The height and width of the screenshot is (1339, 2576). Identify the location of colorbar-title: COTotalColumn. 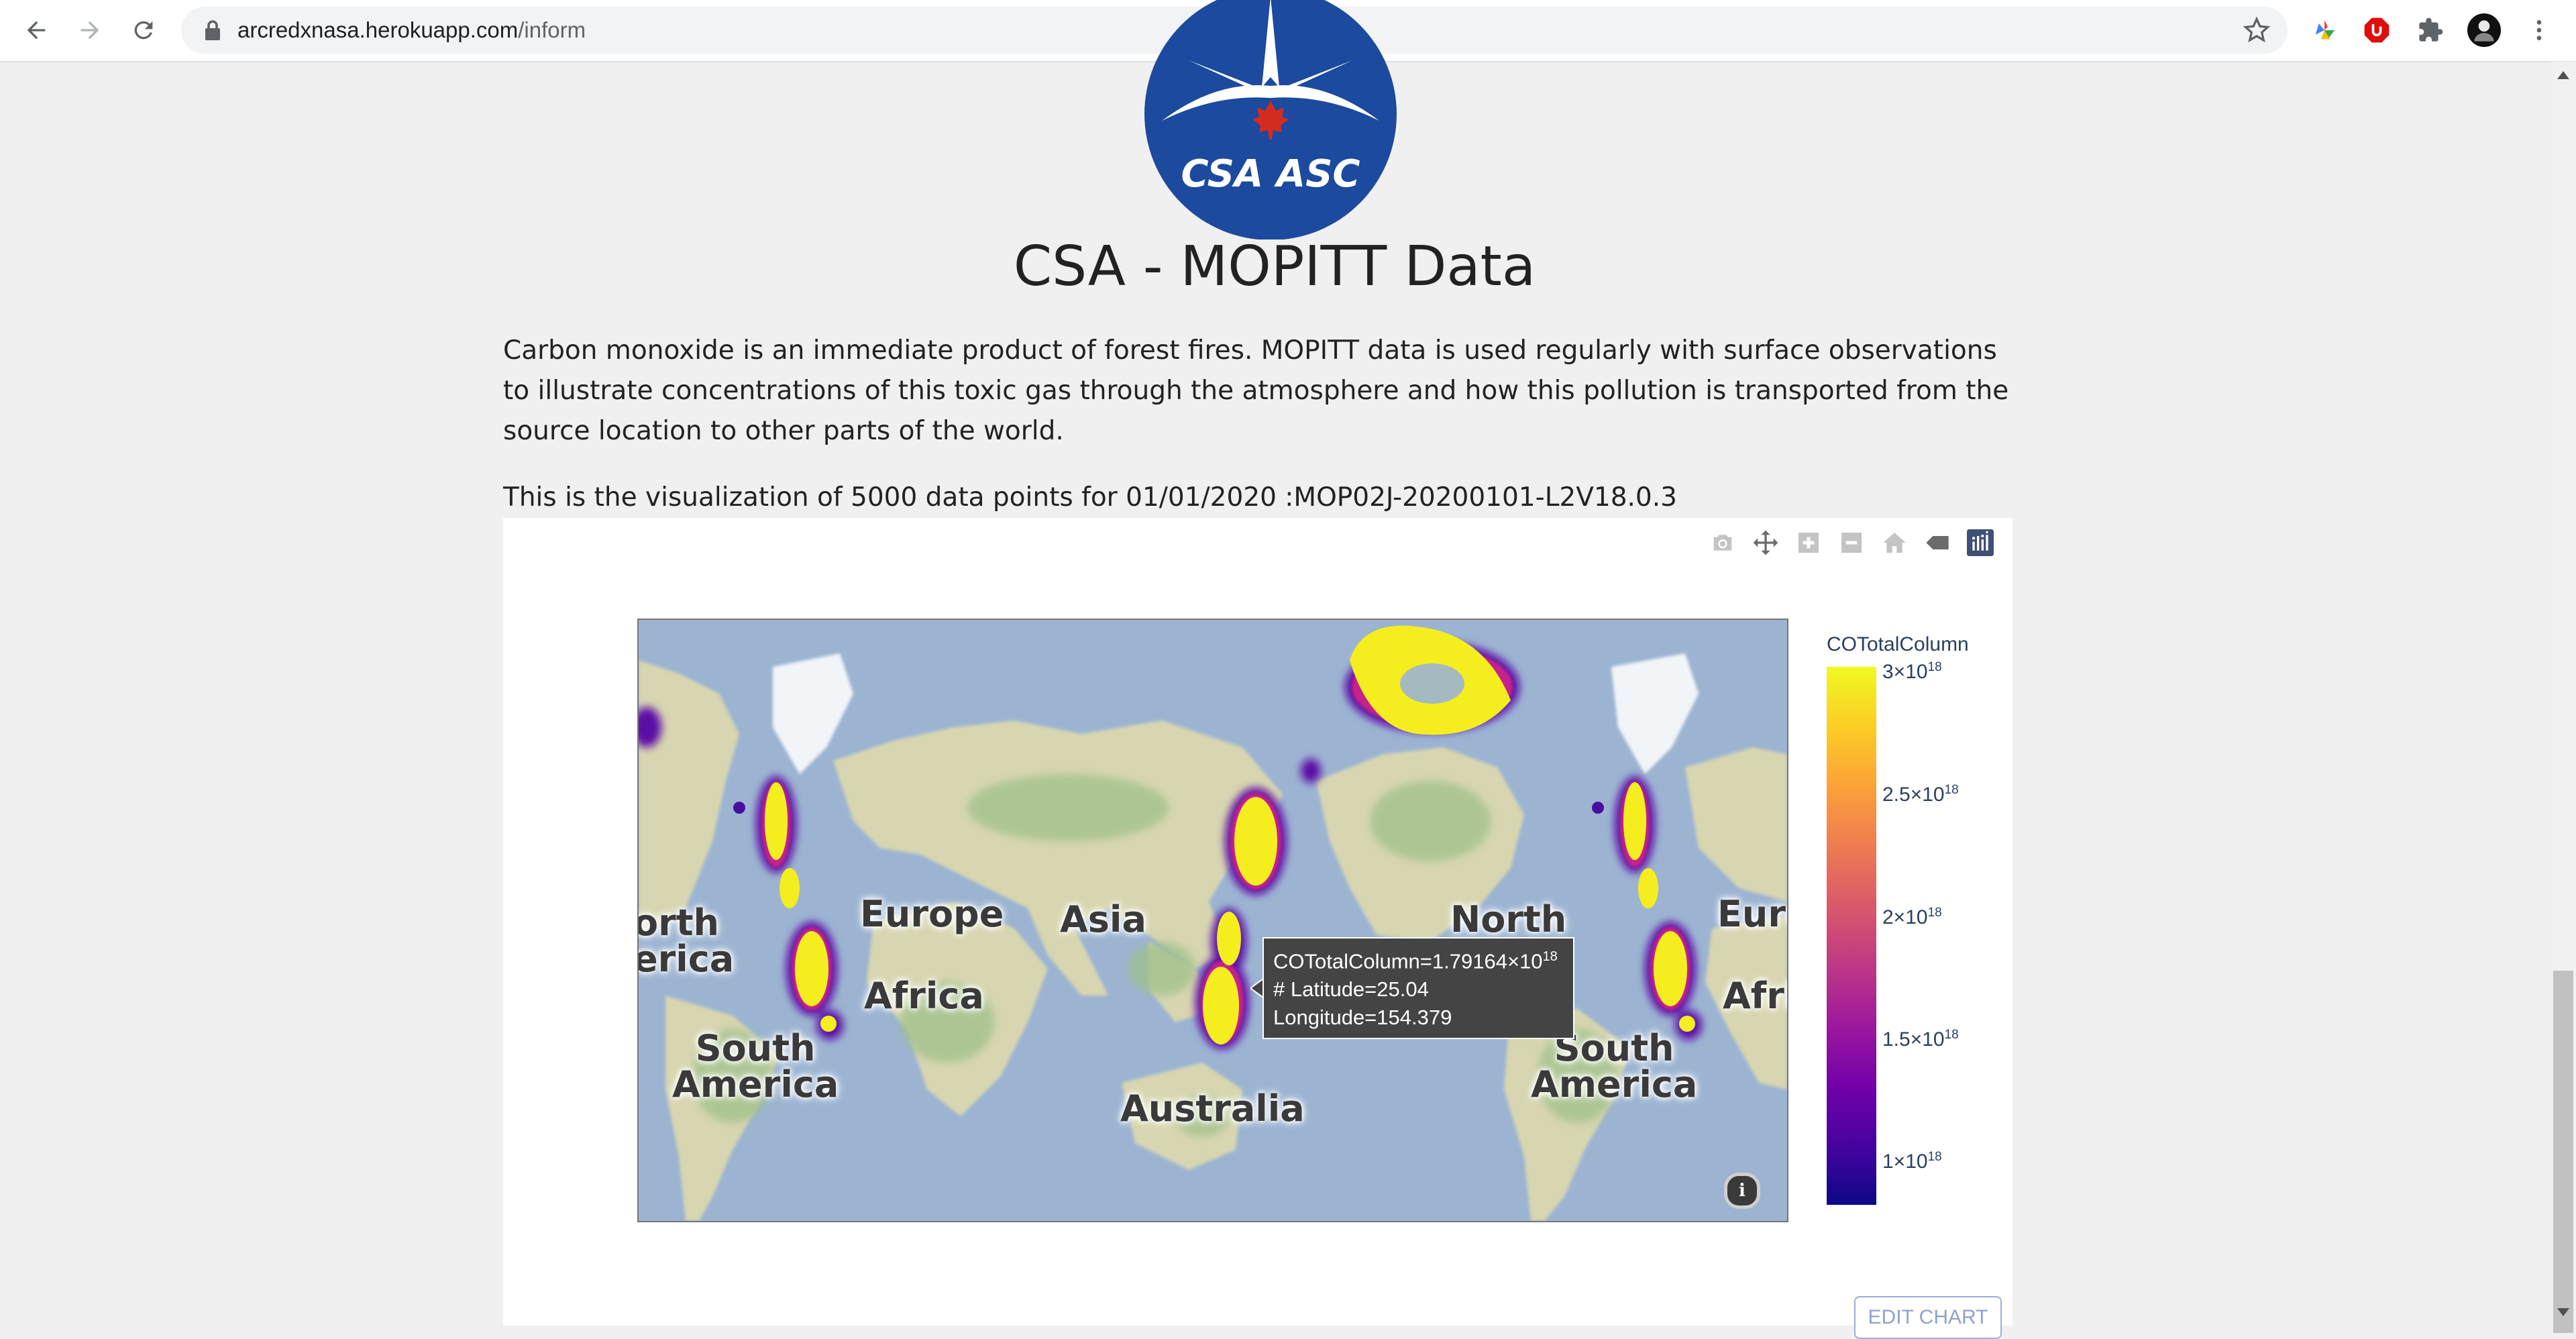
(1898, 644).